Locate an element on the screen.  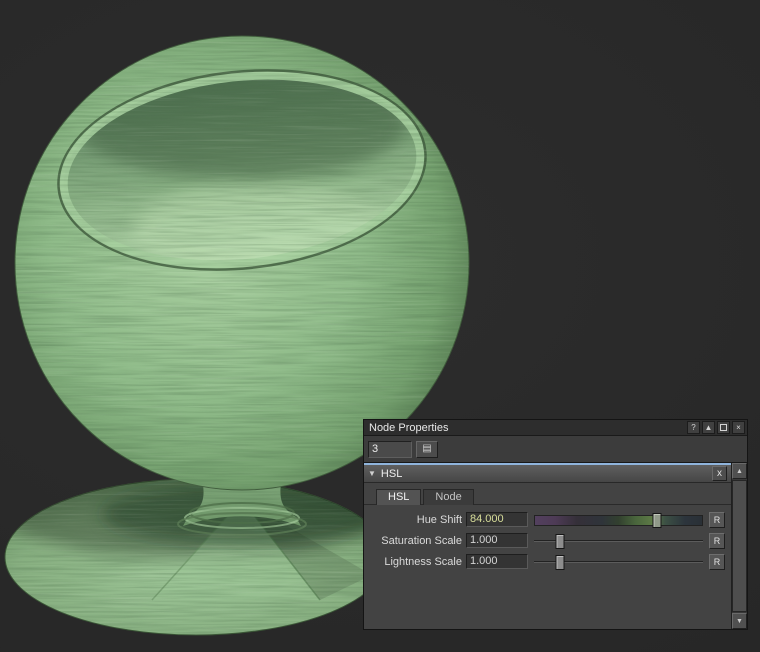
lightness-scale-row: Lightness Scale 1.000 R is located at coordinates (545, 561).